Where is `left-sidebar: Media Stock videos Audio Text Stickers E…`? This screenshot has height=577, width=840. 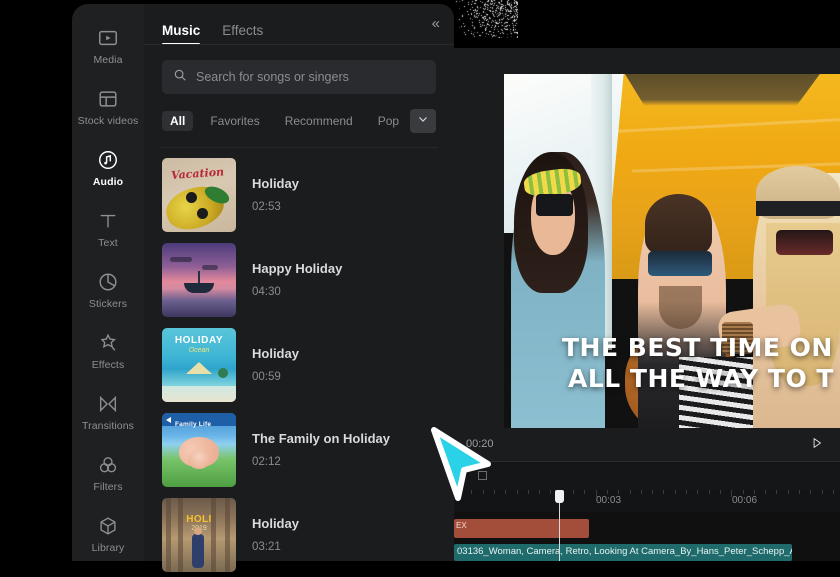
left-sidebar: Media Stock videos Audio Text Stickers E… is located at coordinates (108, 282).